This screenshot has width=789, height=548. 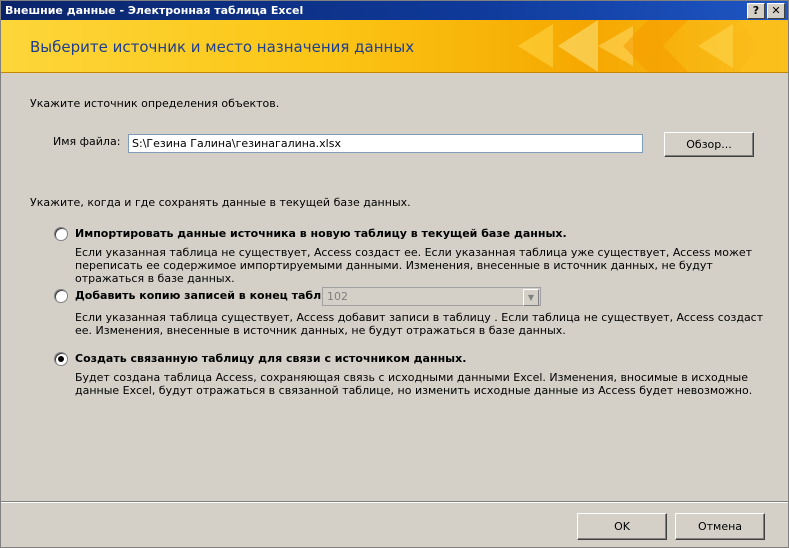 I want to click on link-table-radio, so click(x=61, y=359).